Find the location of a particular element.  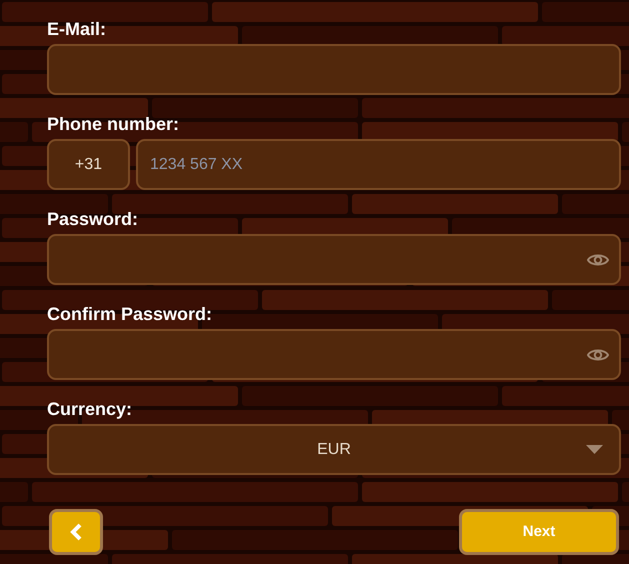

field-label: Confirm Password: is located at coordinates (130, 314).